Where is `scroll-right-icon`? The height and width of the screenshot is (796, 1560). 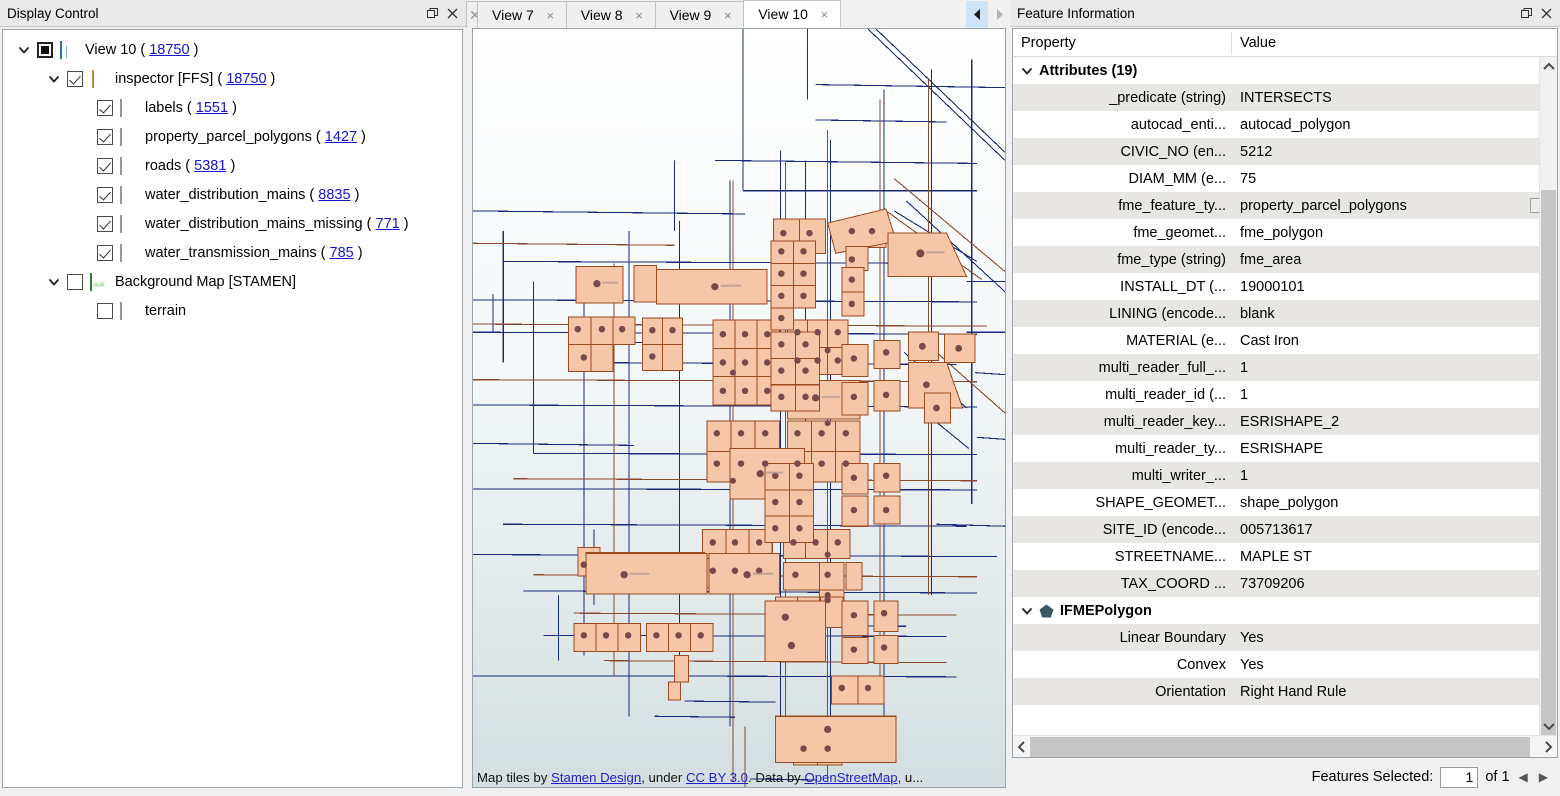 scroll-right-icon is located at coordinates (1548, 746).